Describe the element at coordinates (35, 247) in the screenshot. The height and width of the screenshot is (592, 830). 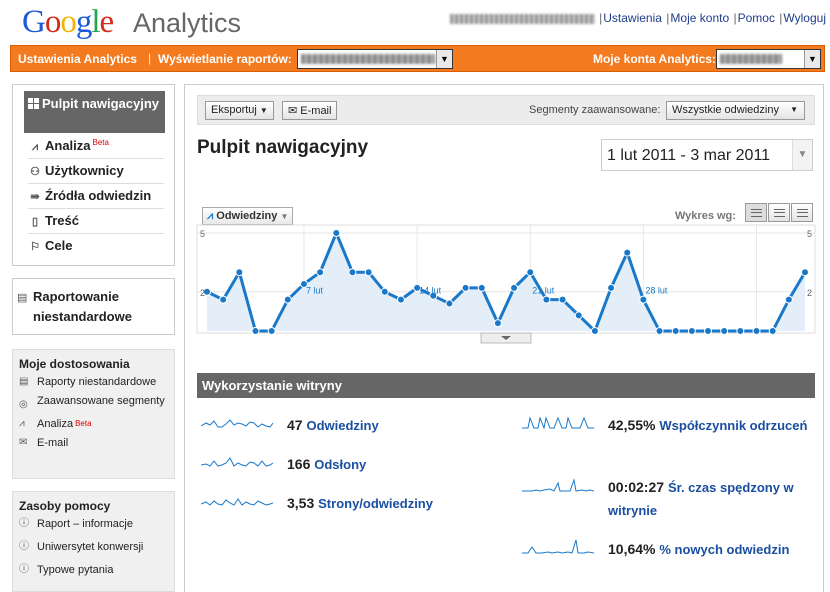
I see `flag-icon: ⚐` at that location.